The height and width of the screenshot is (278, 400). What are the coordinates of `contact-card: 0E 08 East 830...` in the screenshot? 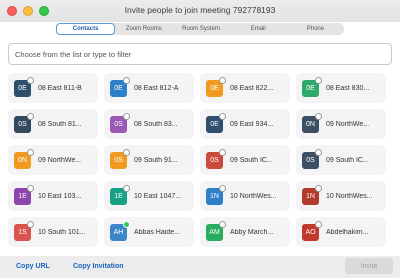 It's located at (341, 88).